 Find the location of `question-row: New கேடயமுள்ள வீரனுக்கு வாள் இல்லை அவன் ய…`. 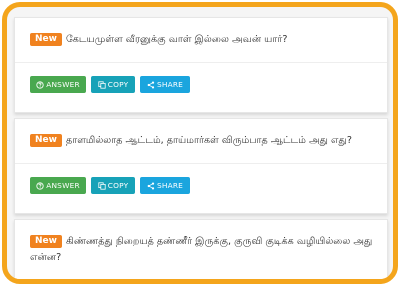

question-row: New கேடயமுள்ள வீரனுக்கு வாள் இல்லை அவன் ய… is located at coordinates (203, 40).